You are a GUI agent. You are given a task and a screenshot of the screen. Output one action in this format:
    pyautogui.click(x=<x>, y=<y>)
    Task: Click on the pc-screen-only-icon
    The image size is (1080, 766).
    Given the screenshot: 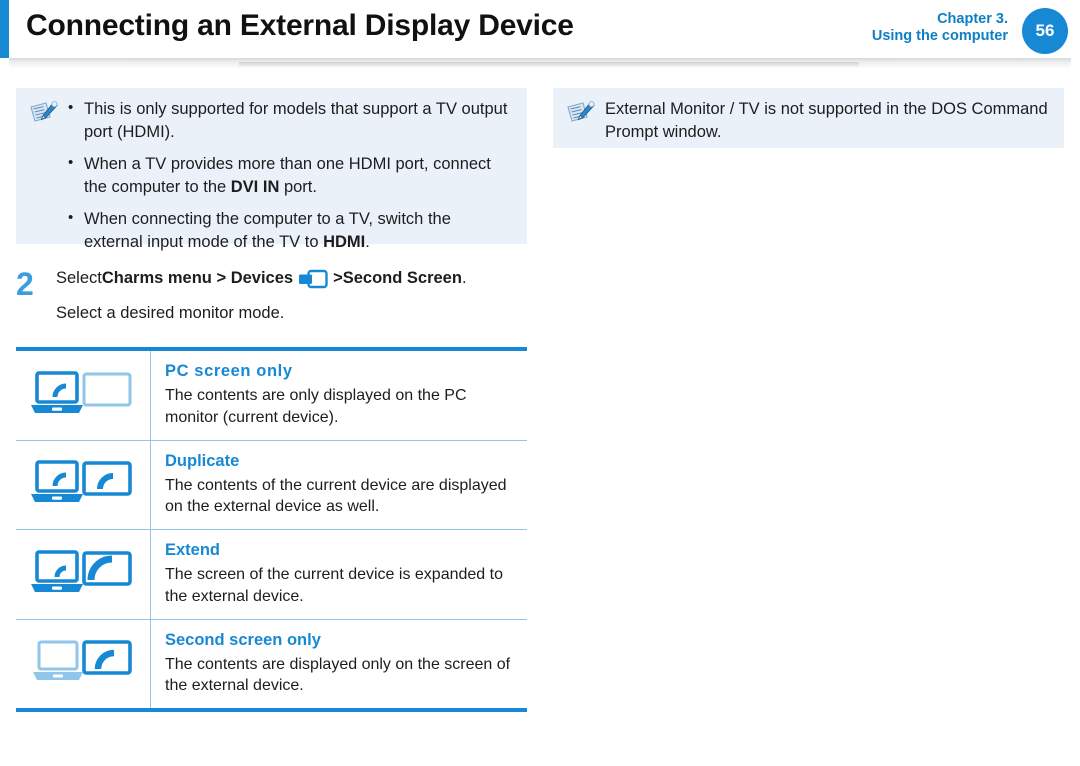 What is the action you would take?
    pyautogui.click(x=83, y=395)
    